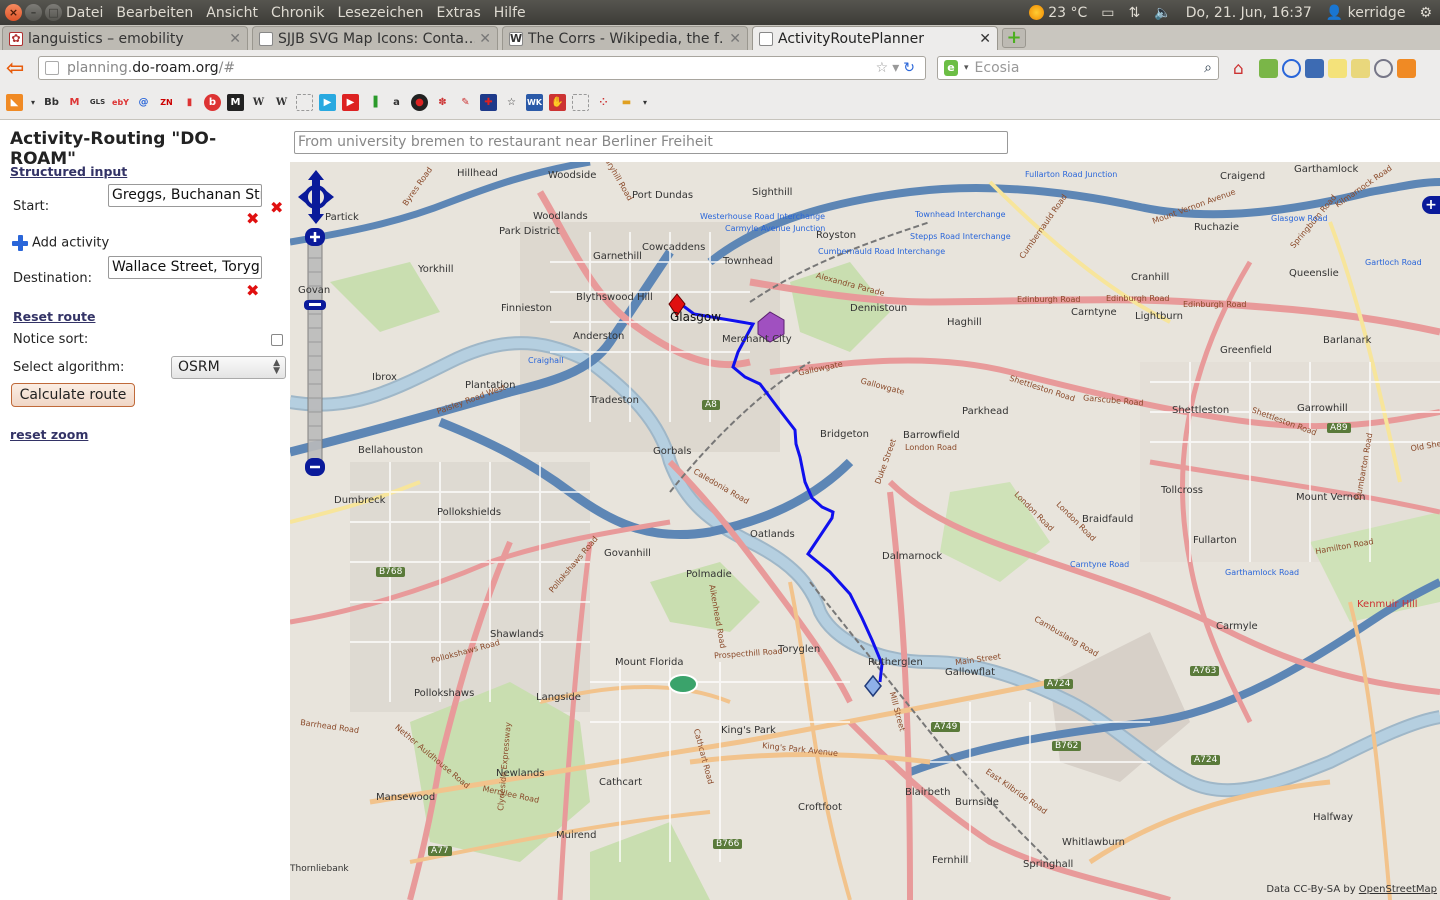 The height and width of the screenshot is (900, 1440). What do you see at coordinates (674, 247) in the screenshot?
I see `map-place-label: Cowcaddens` at bounding box center [674, 247].